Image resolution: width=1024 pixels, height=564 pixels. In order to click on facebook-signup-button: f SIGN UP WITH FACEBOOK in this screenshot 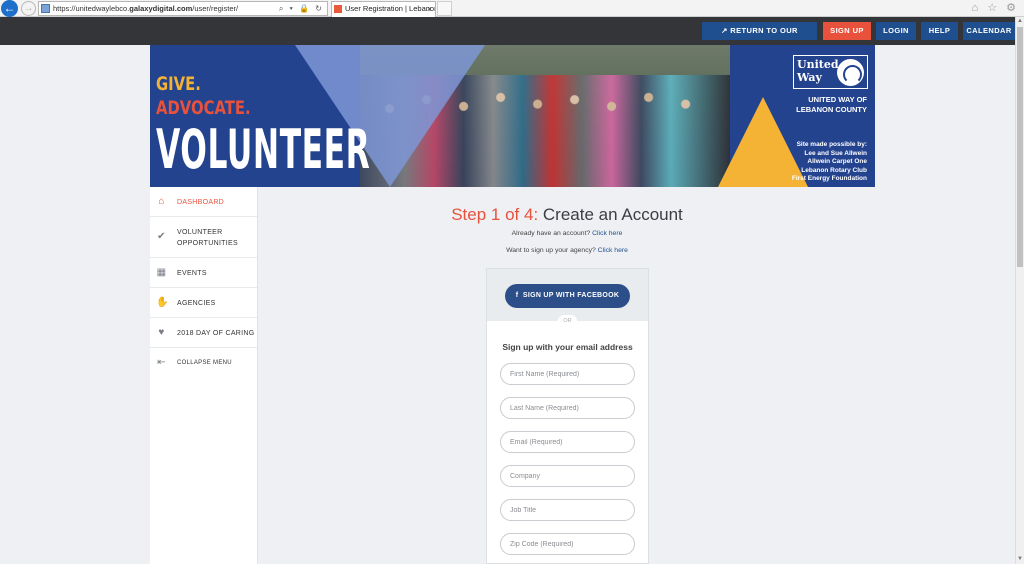, I will do `click(567, 296)`.